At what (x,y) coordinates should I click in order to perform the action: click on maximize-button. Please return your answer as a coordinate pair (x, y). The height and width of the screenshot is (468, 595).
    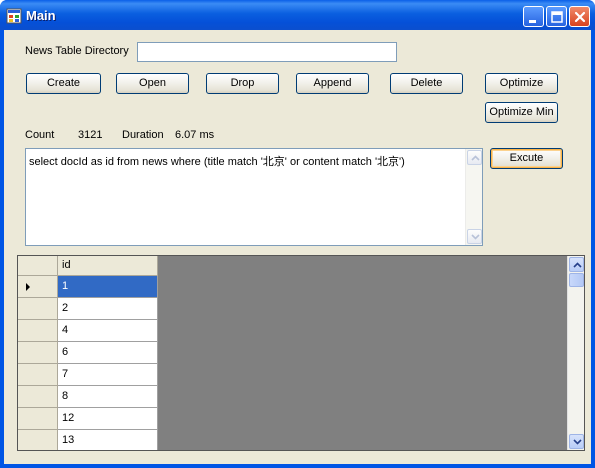
    Looking at the image, I should click on (556, 16).